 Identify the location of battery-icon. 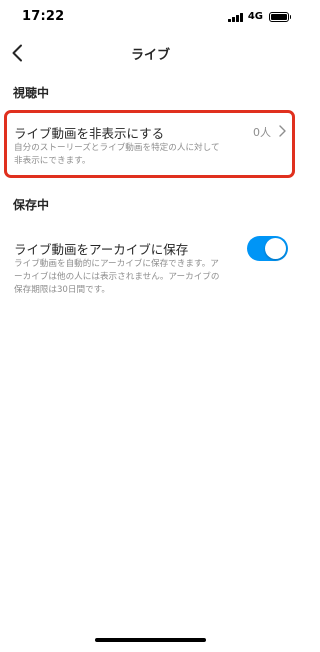
(280, 16).